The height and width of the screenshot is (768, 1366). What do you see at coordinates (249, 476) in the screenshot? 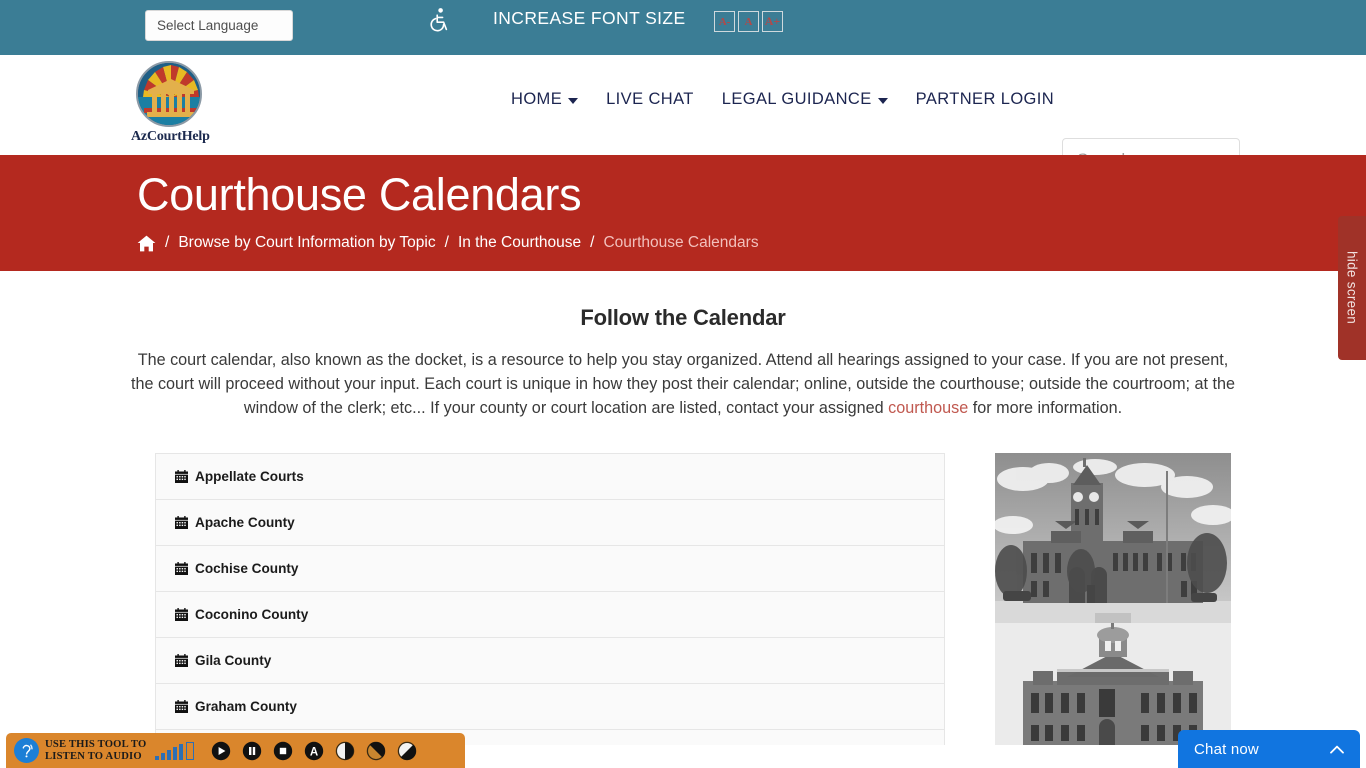
I see `accordion-item-label: Appellate Courts` at bounding box center [249, 476].